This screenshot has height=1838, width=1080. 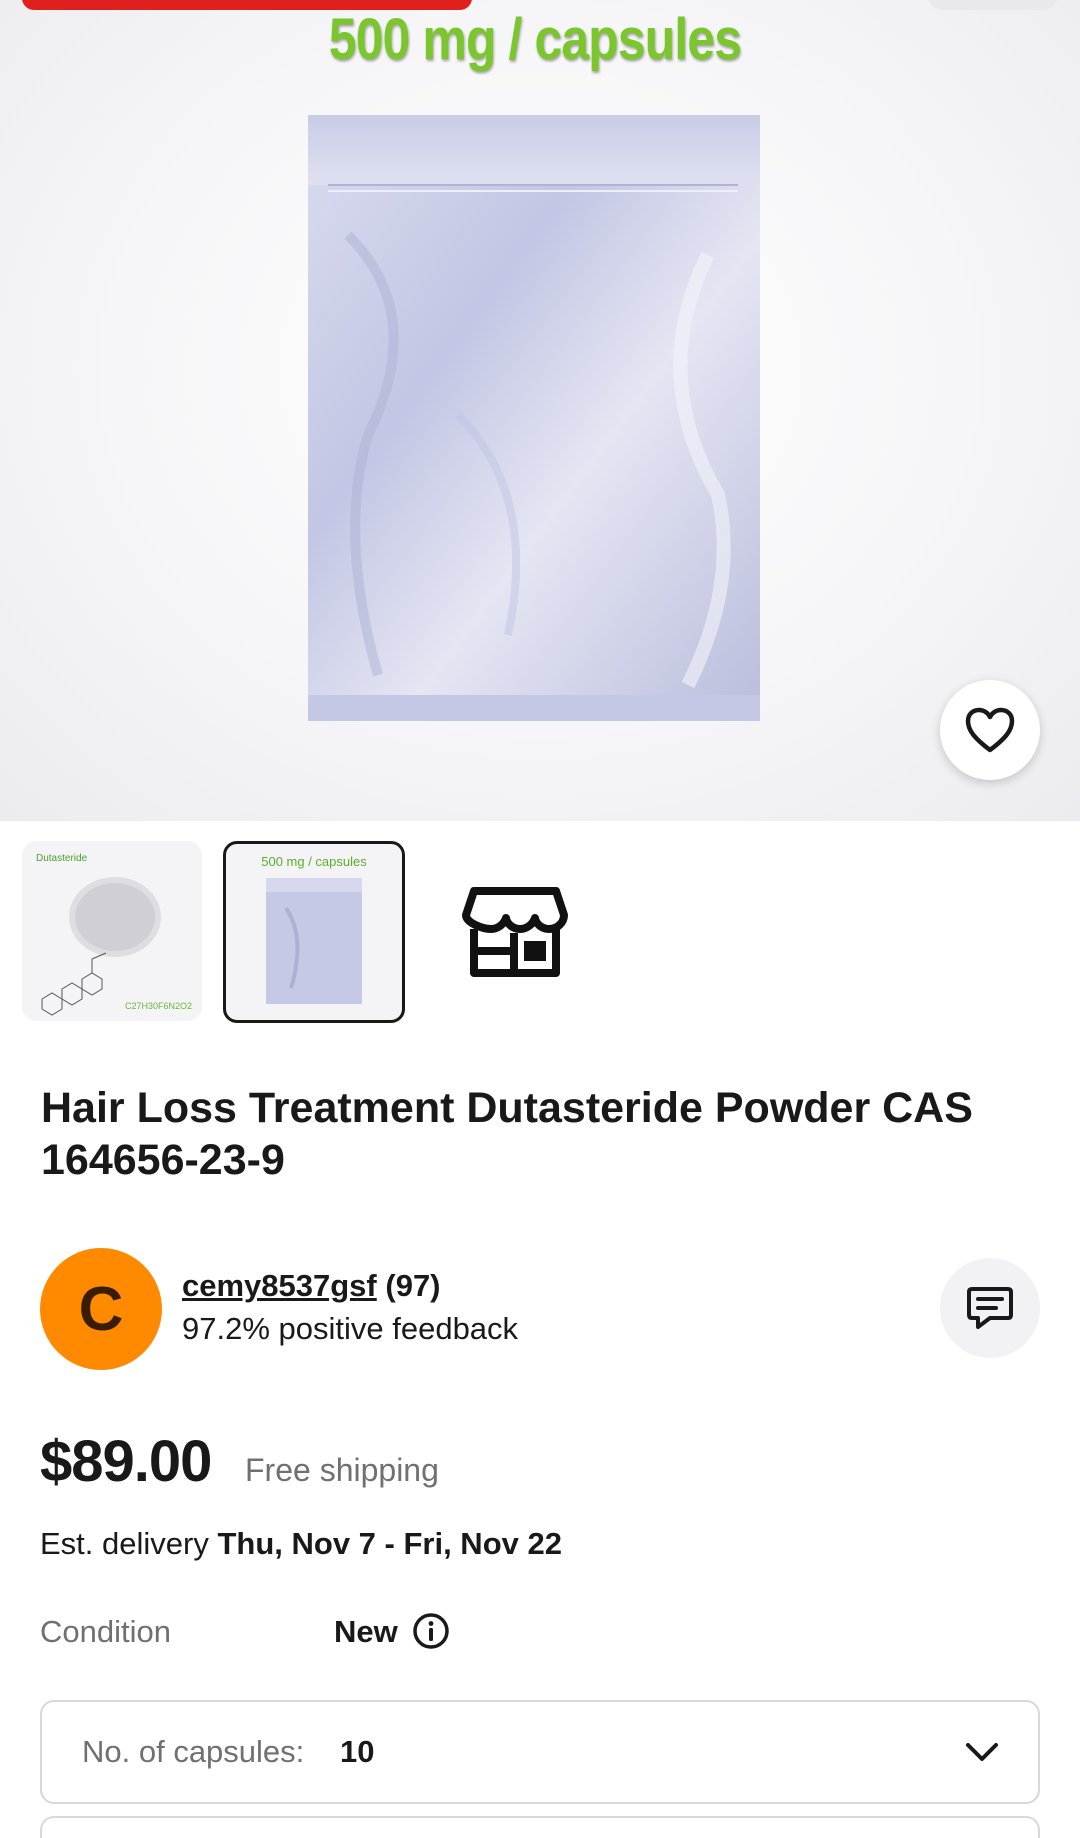 I want to click on select-label: No. of capsules:, so click(x=193, y=1751).